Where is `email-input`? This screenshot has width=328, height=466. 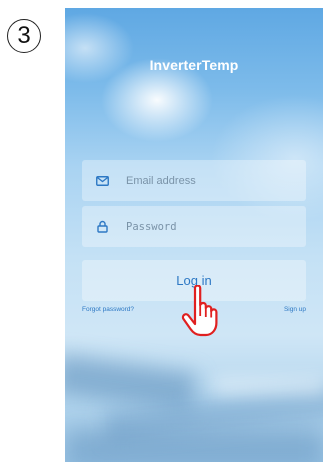 email-input is located at coordinates (206, 180).